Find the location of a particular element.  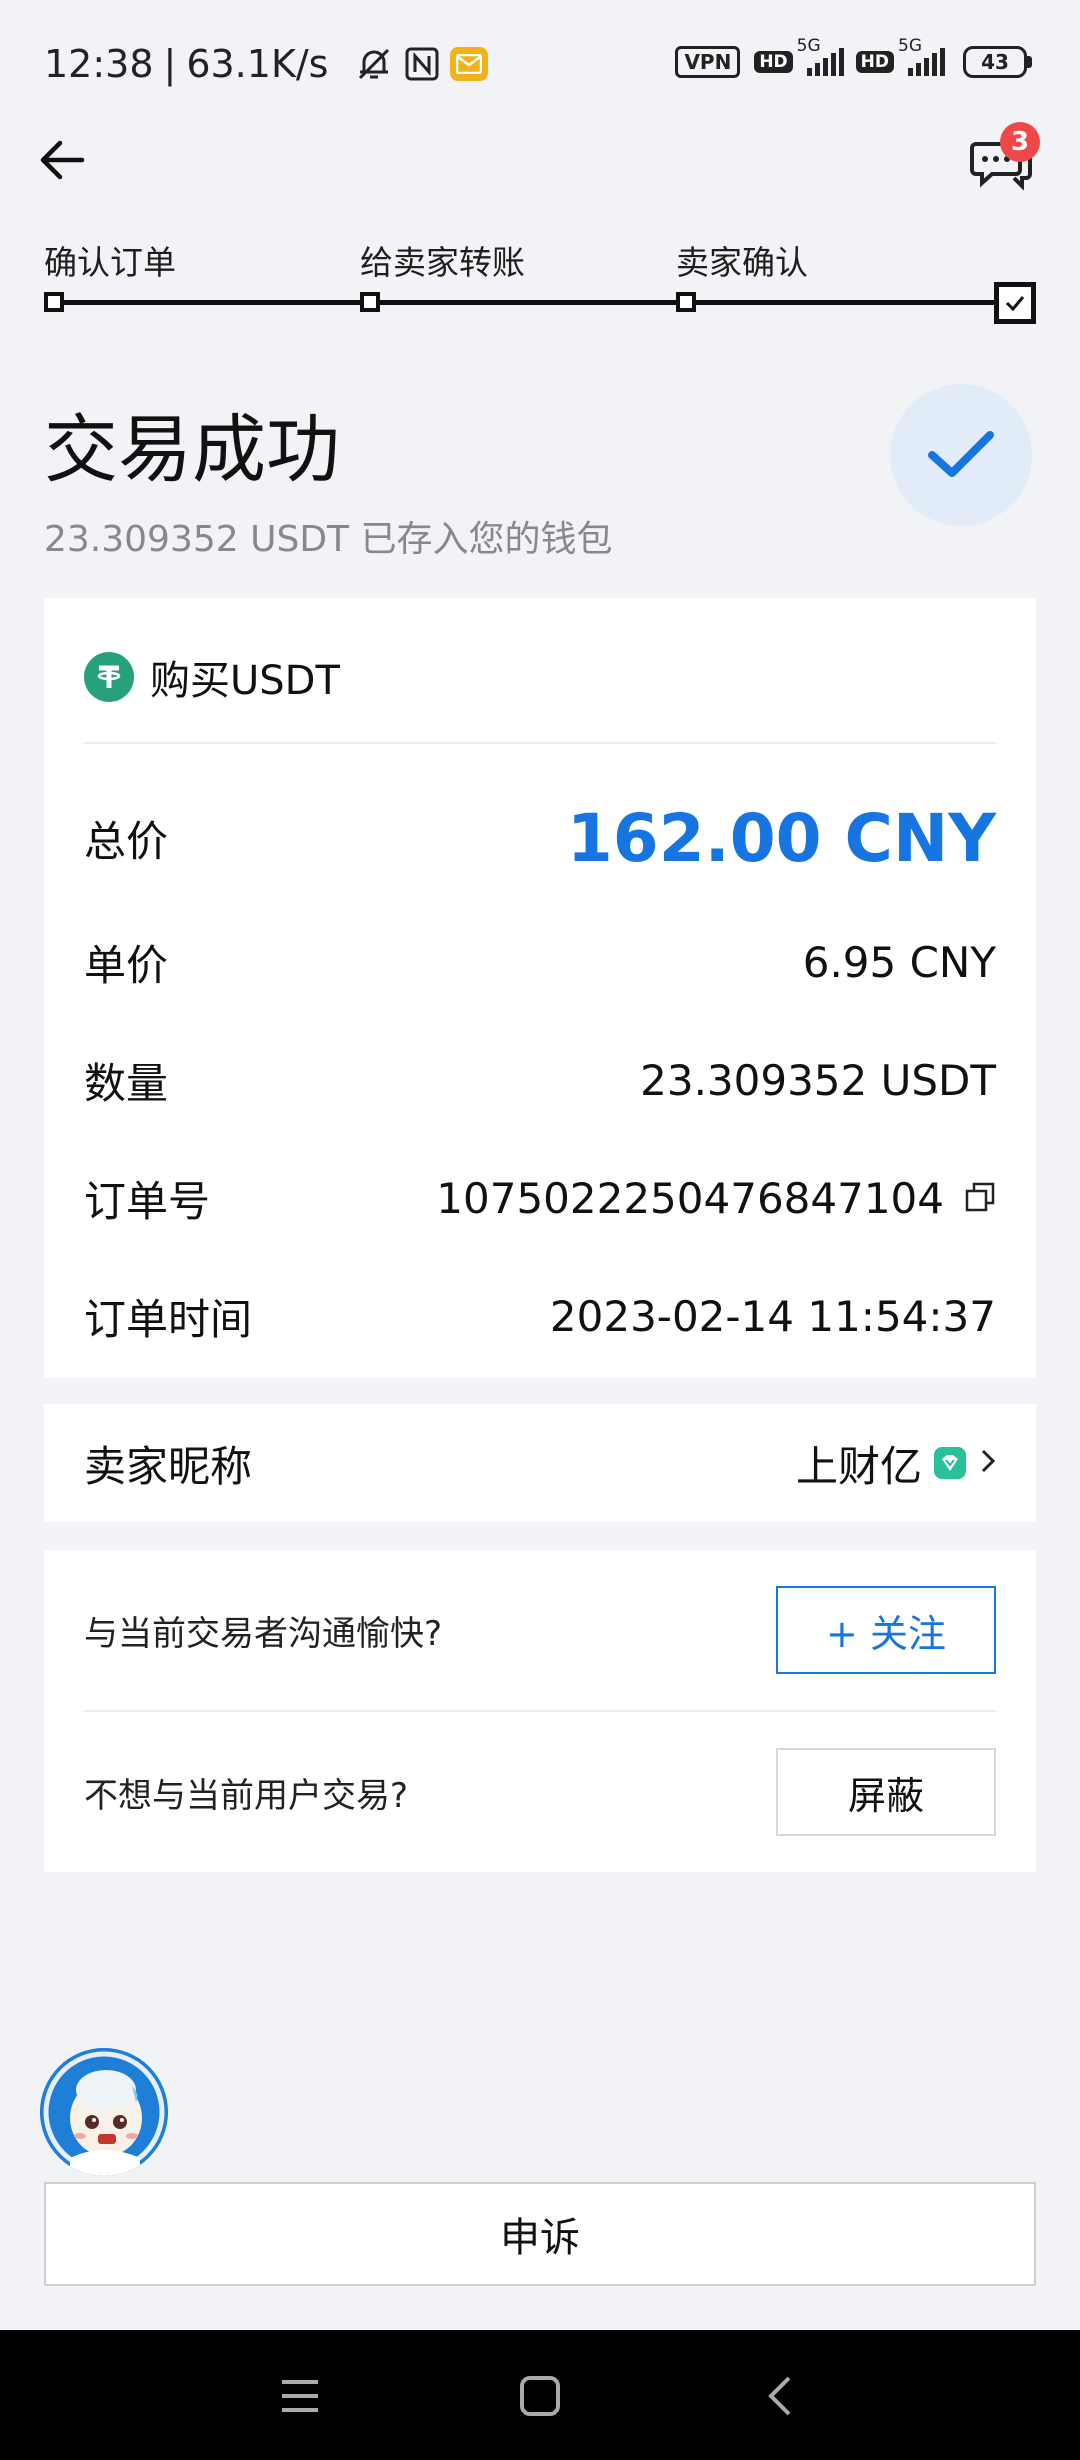

success-badge is located at coordinates (961, 455).